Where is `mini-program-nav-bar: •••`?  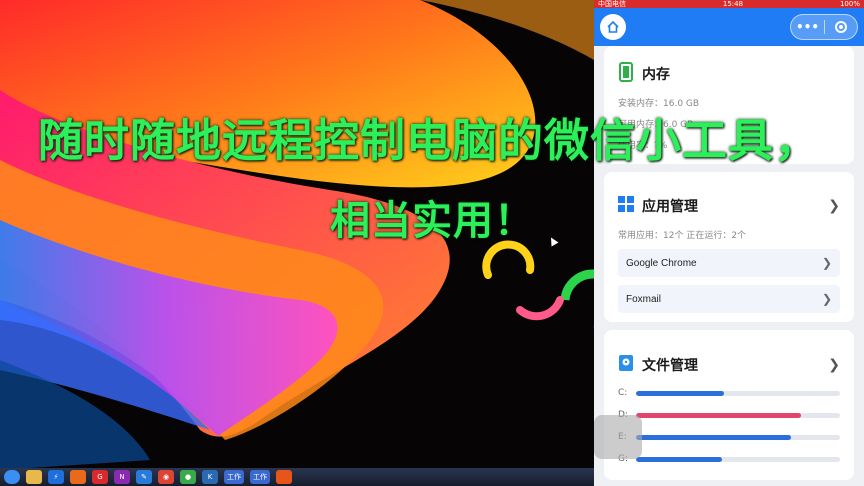 mini-program-nav-bar: ••• is located at coordinates (729, 27).